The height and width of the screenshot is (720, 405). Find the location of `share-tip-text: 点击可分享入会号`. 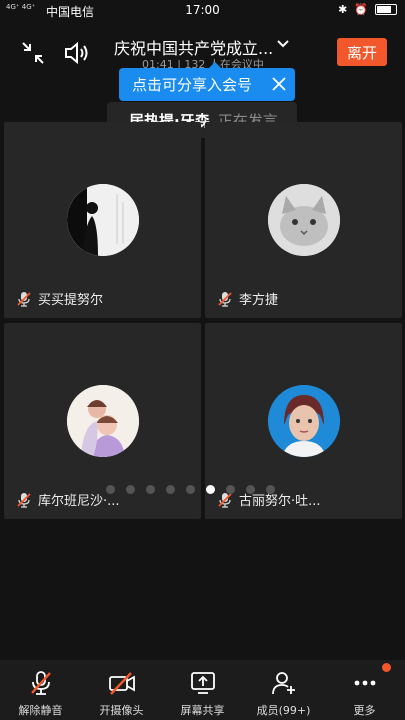

share-tip-text: 点击可分享入会号 is located at coordinates (192, 85).